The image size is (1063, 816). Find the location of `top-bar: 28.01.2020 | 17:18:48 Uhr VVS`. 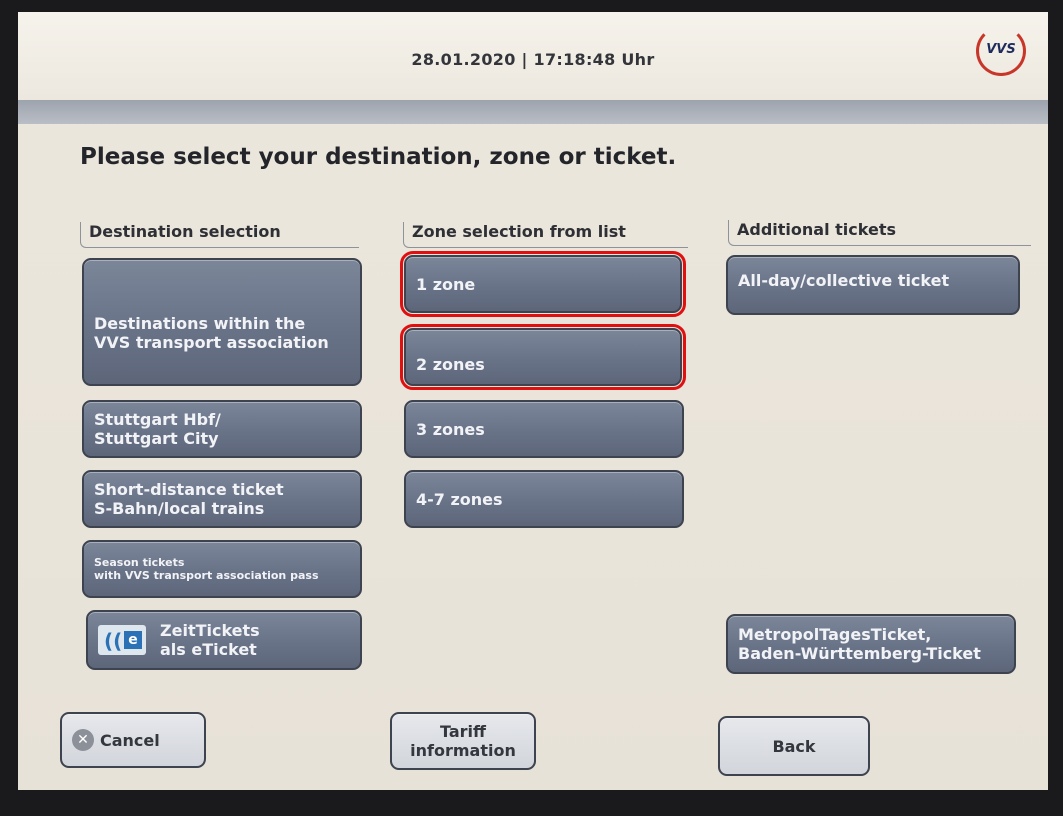

top-bar: 28.01.2020 | 17:18:48 Uhr VVS is located at coordinates (533, 56).